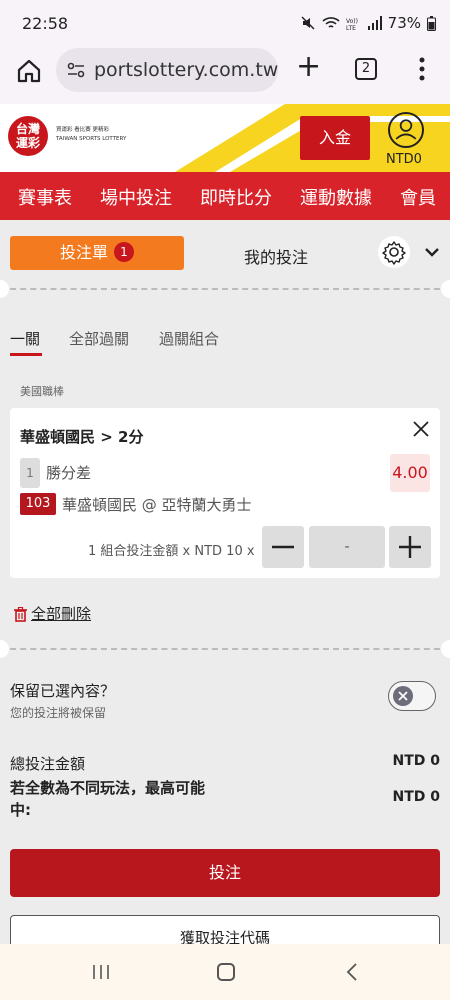 The image size is (450, 1000). I want to click on tab-switcher-button: 2, so click(366, 69).